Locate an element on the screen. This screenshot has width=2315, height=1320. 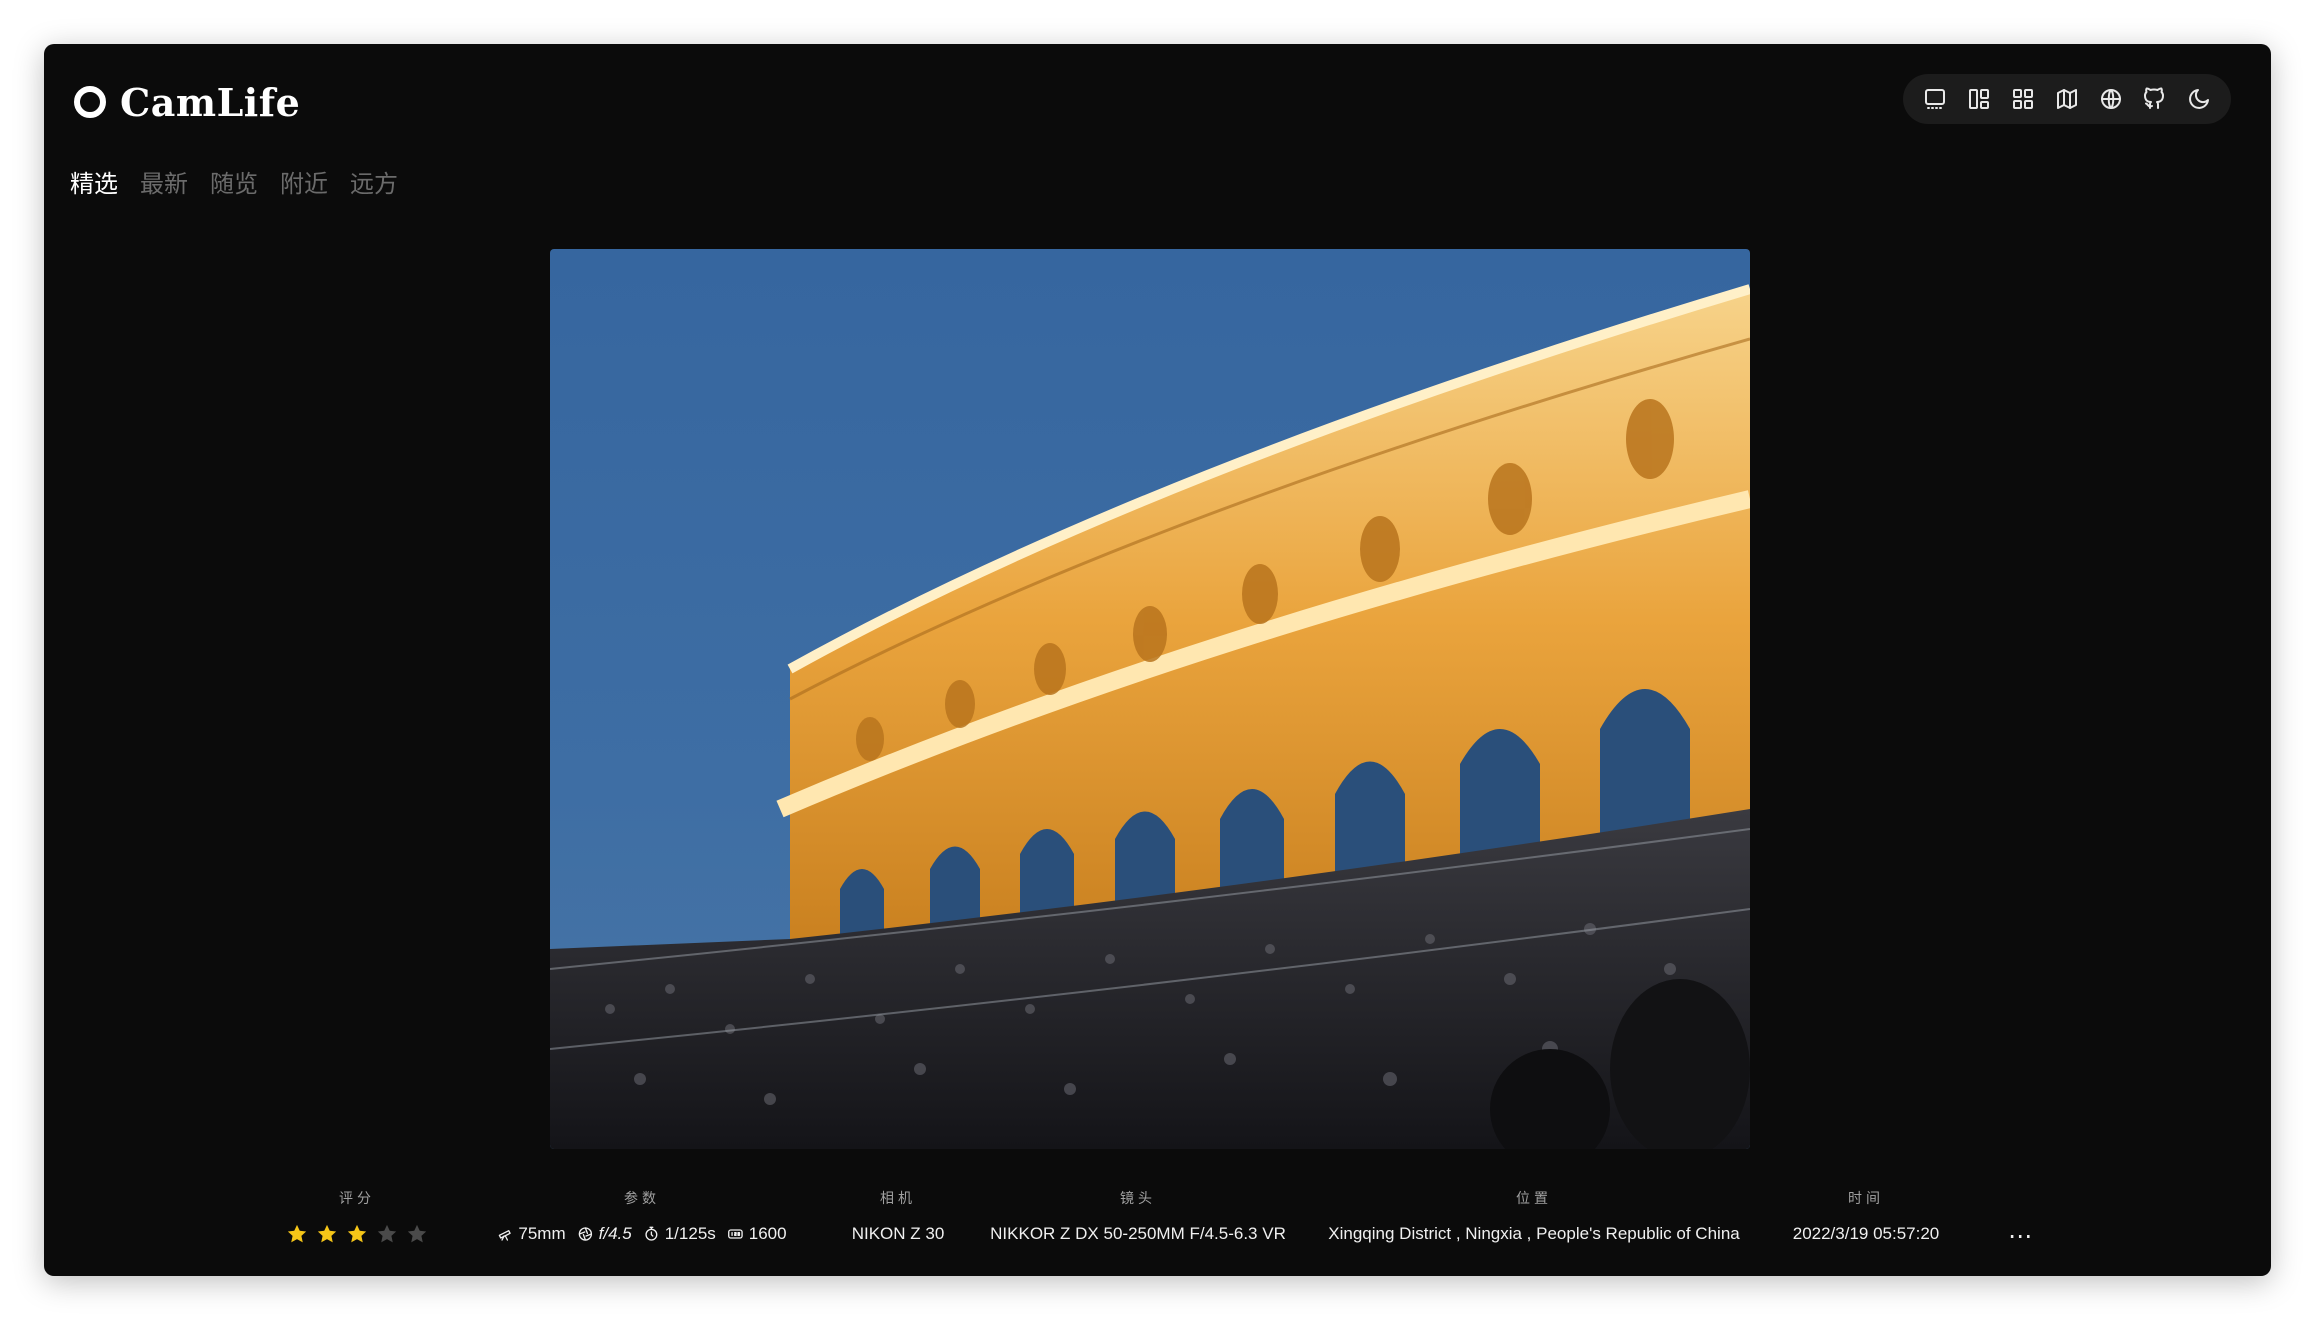
app-logo: CamLife is located at coordinates (187, 102).